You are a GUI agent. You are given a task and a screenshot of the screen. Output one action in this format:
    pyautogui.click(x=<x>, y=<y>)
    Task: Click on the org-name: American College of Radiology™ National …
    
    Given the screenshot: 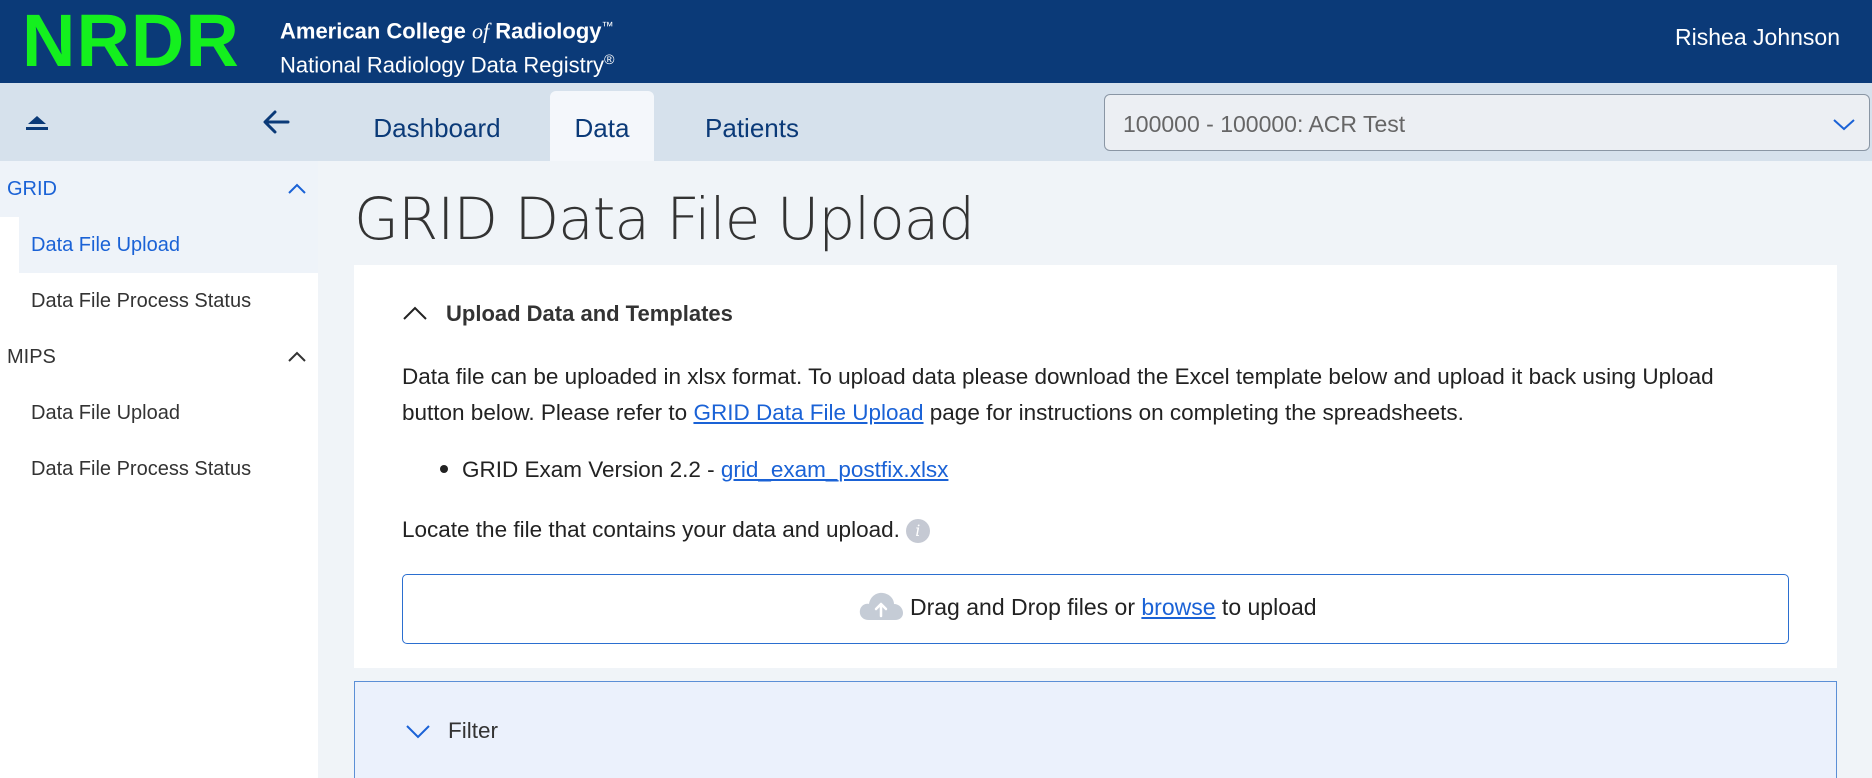 What is the action you would take?
    pyautogui.click(x=447, y=46)
    